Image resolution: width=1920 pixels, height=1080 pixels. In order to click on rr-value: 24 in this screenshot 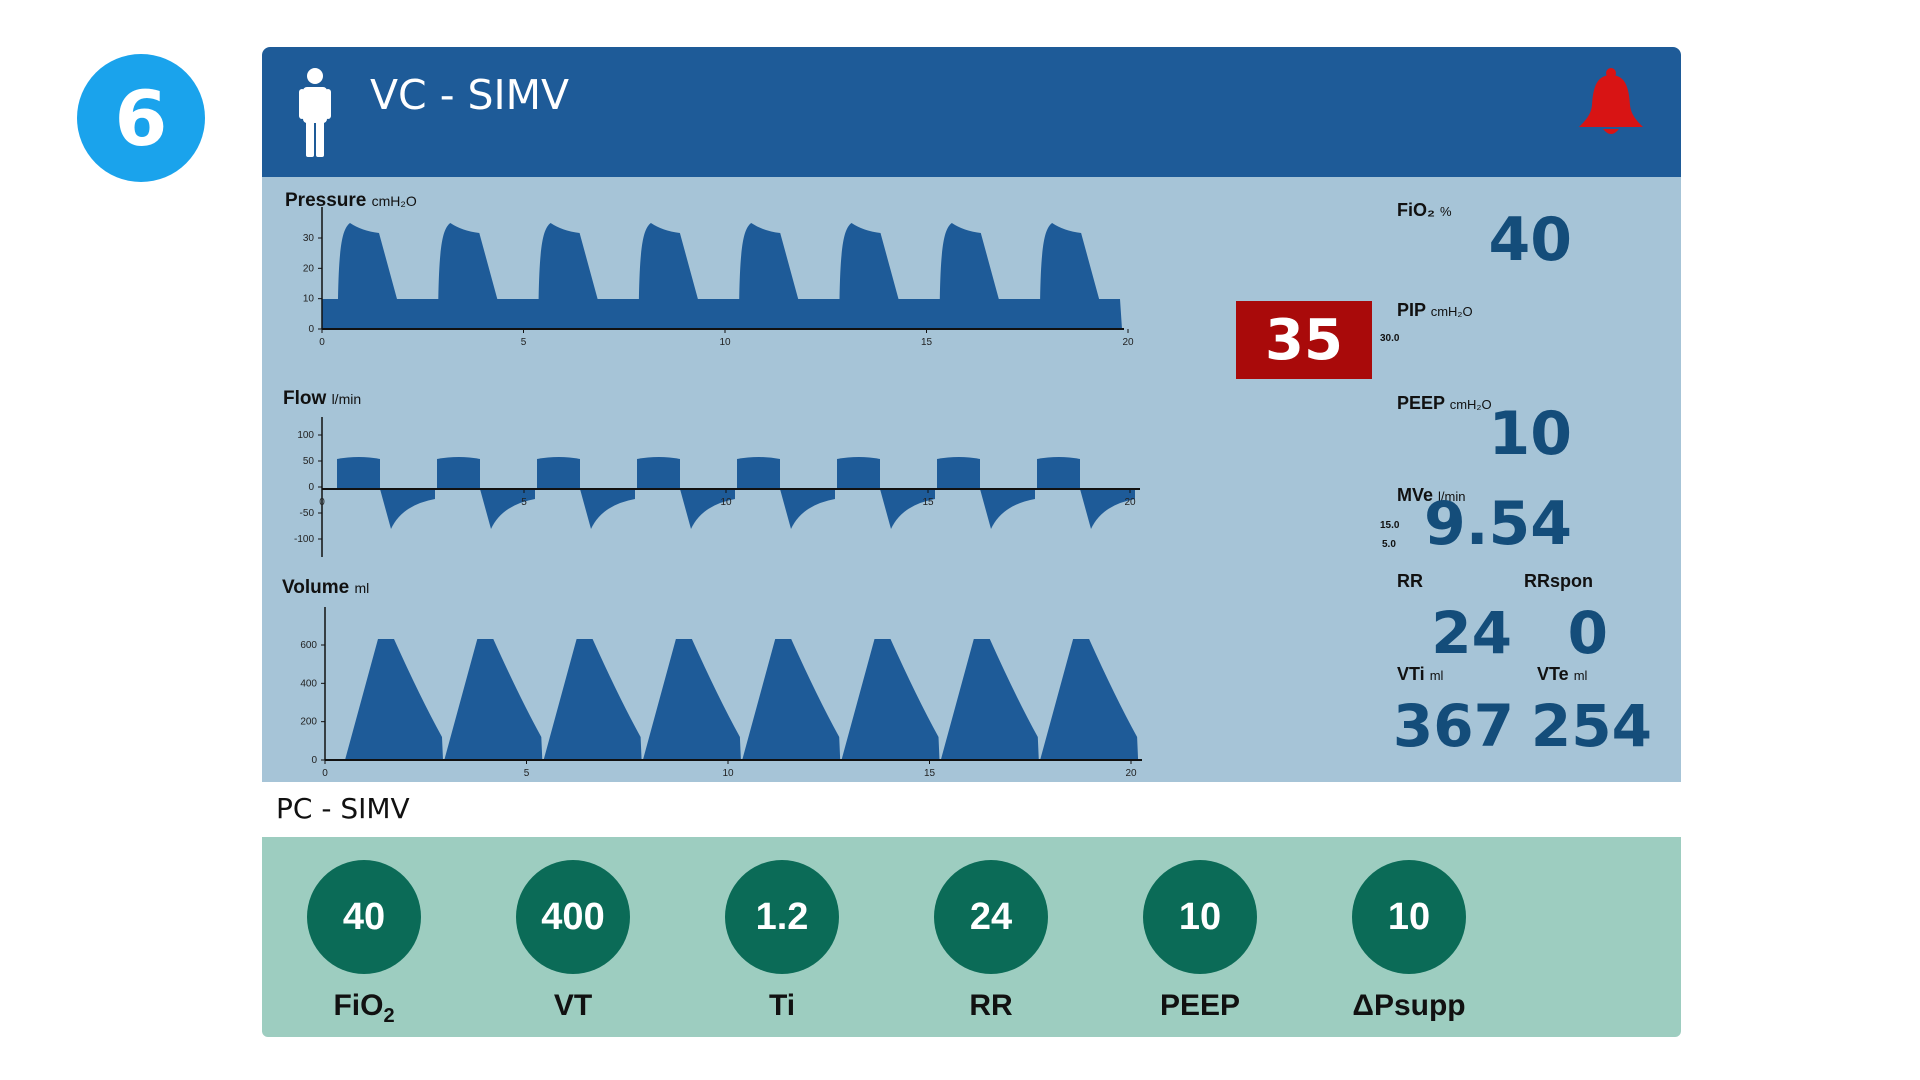, I will do `click(1471, 633)`.